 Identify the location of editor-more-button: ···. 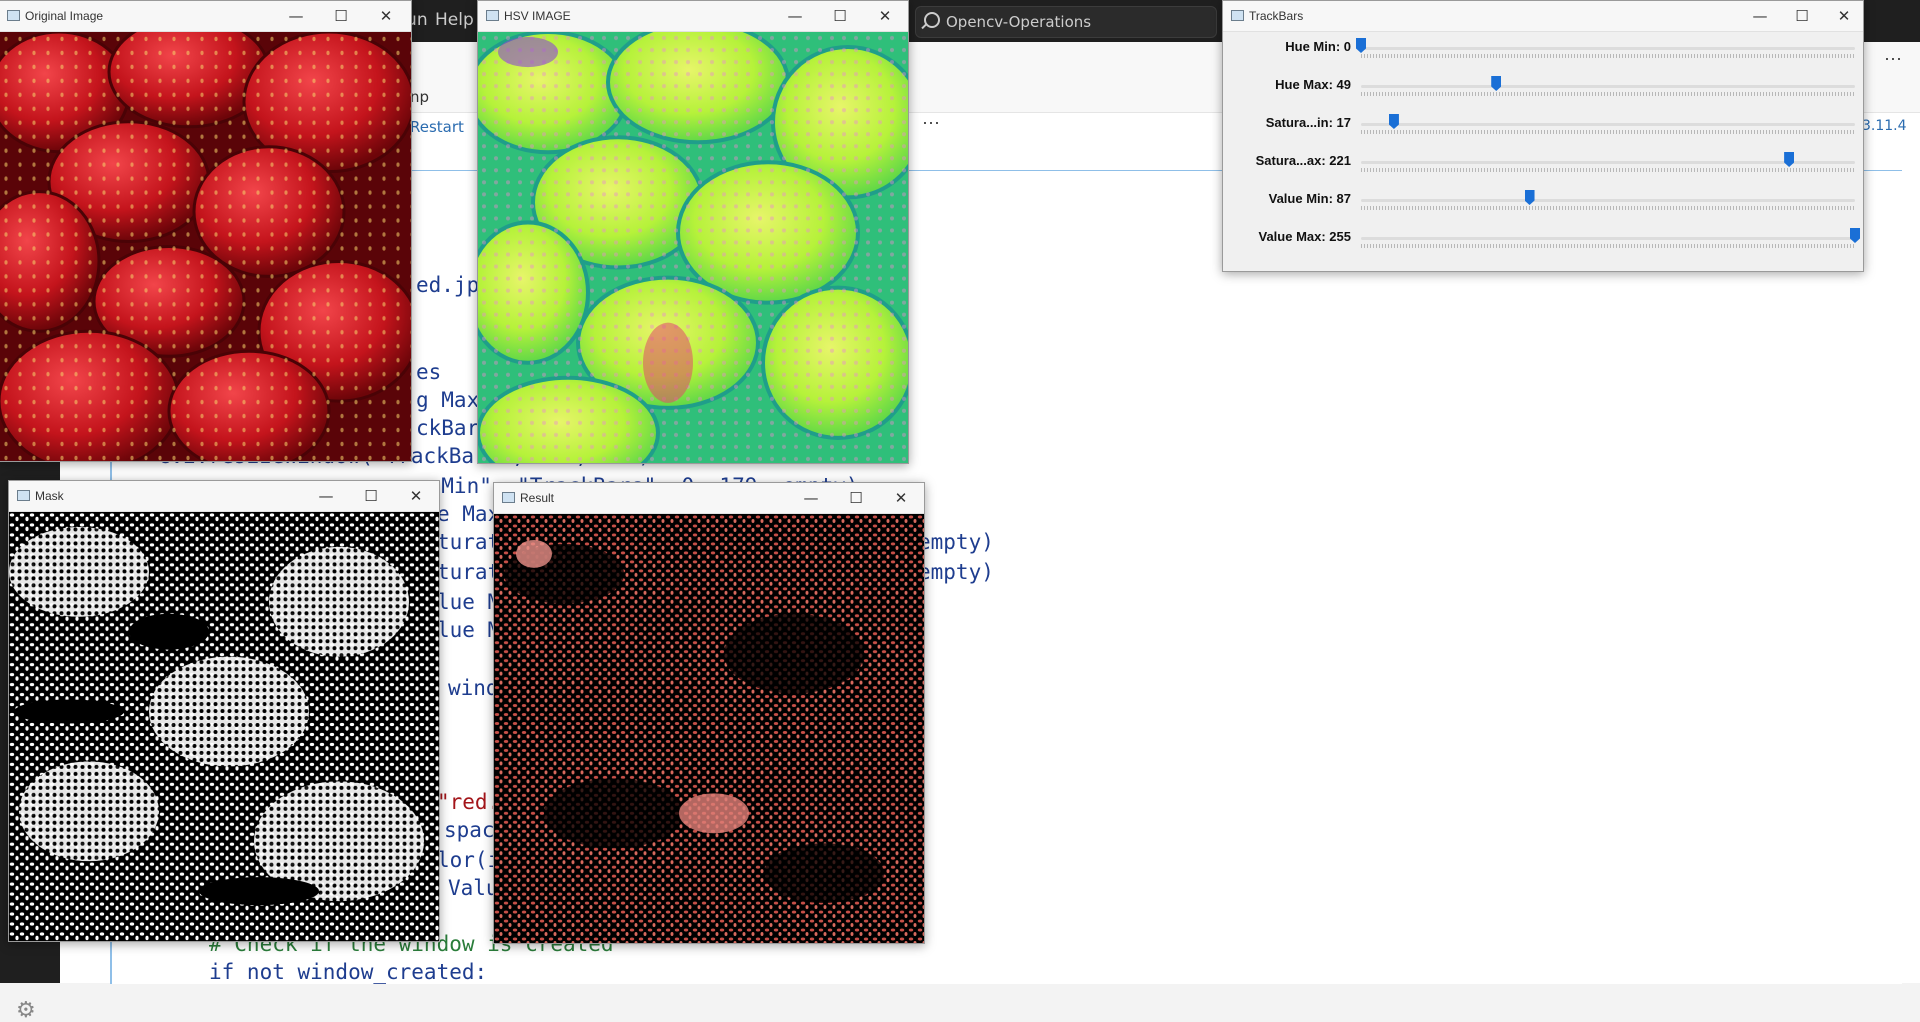
(1893, 58).